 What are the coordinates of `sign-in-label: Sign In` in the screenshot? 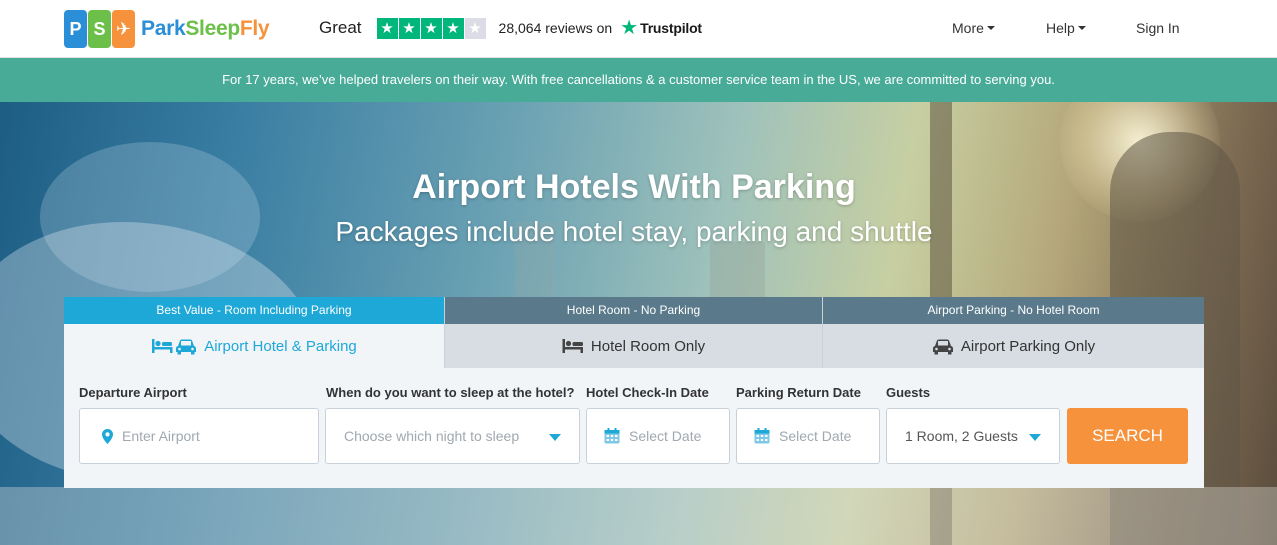 It's located at (1158, 28).